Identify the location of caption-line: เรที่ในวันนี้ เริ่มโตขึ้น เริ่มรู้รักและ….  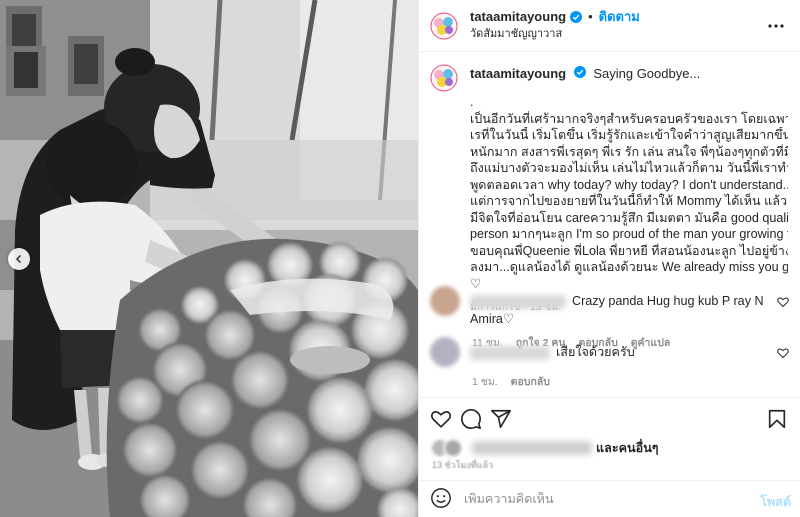
(629, 135).